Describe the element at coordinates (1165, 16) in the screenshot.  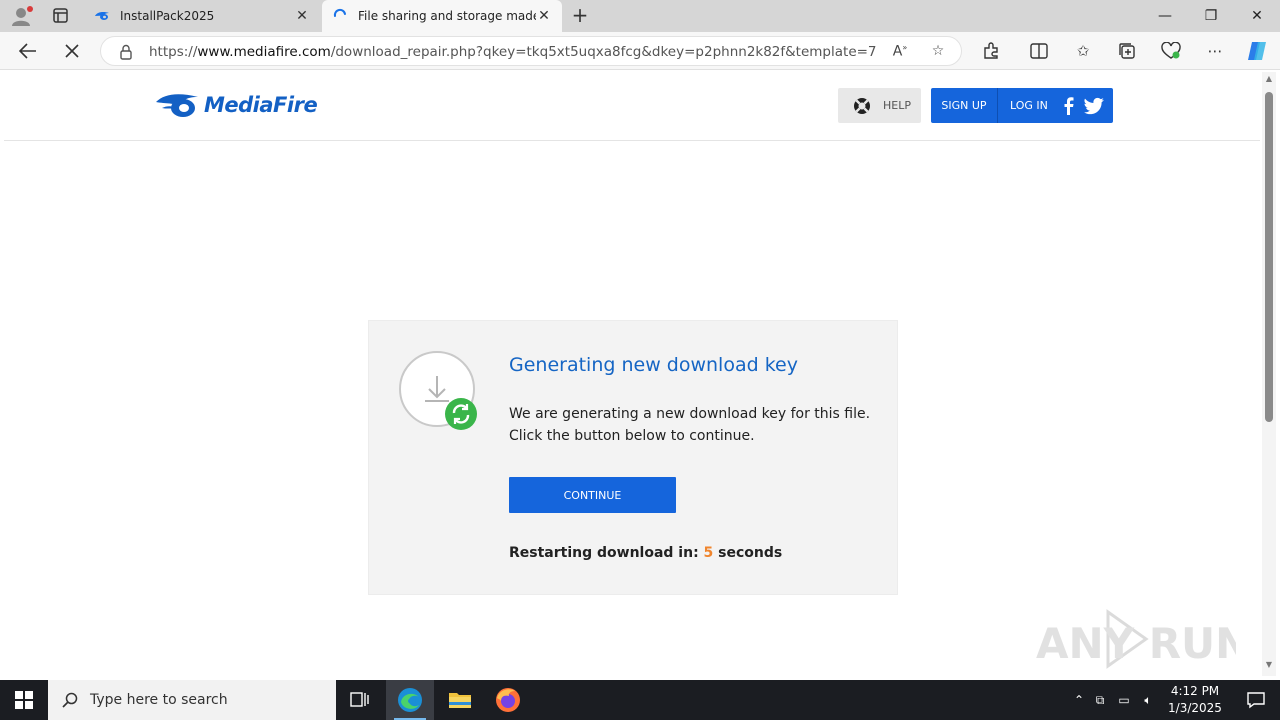
I see `minimize-icon: —` at that location.